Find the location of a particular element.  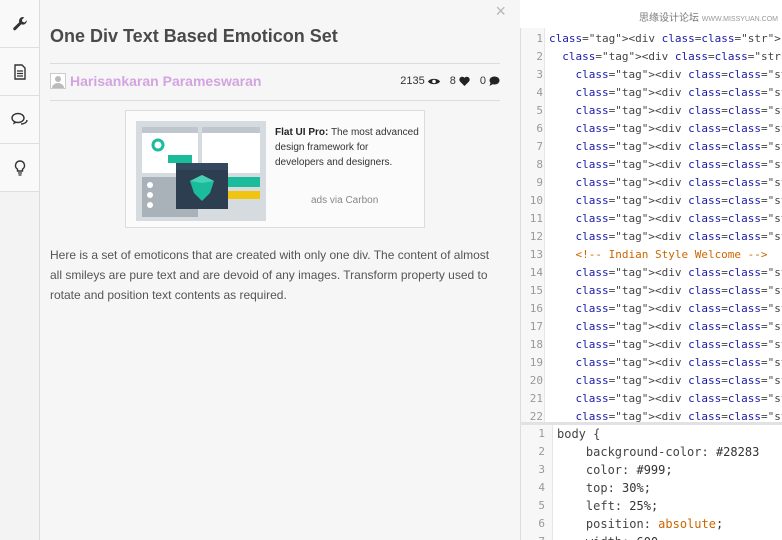

sidebar-rail is located at coordinates (20, 270).